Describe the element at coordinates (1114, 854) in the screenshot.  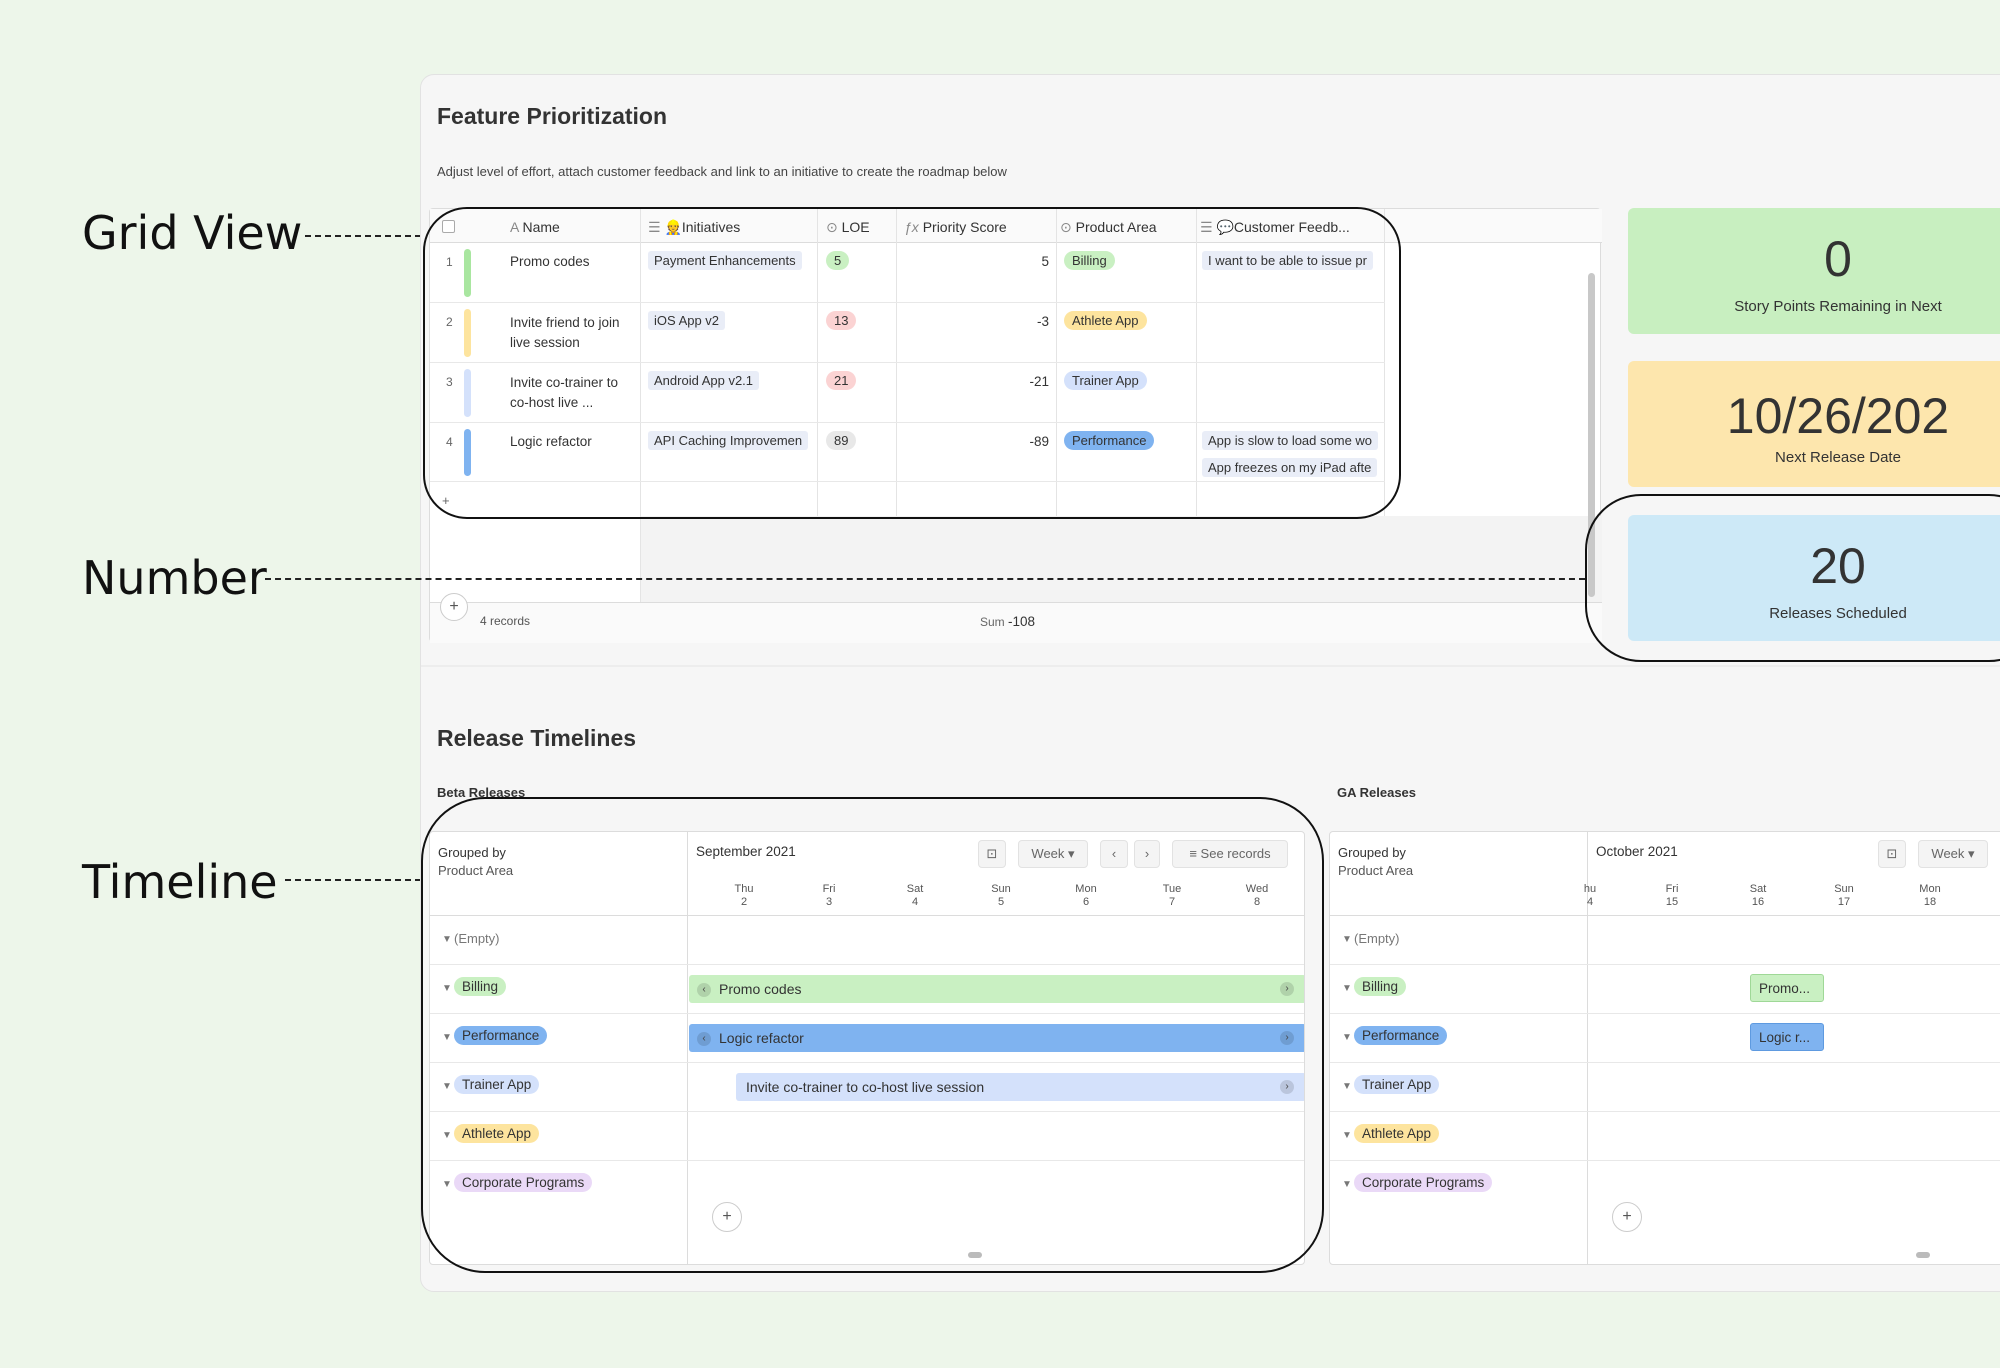
I see `prev-button: ‹` at that location.